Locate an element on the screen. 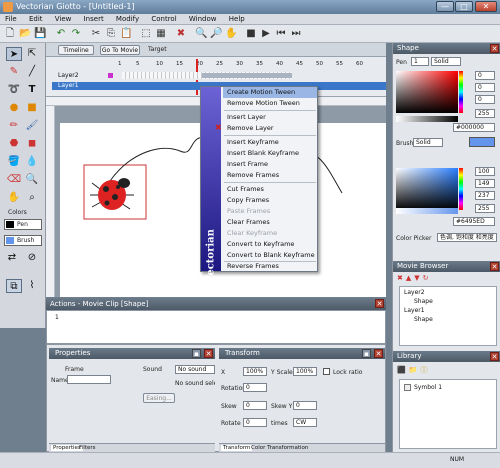  pen-b-field: 0 is located at coordinates (485, 99).